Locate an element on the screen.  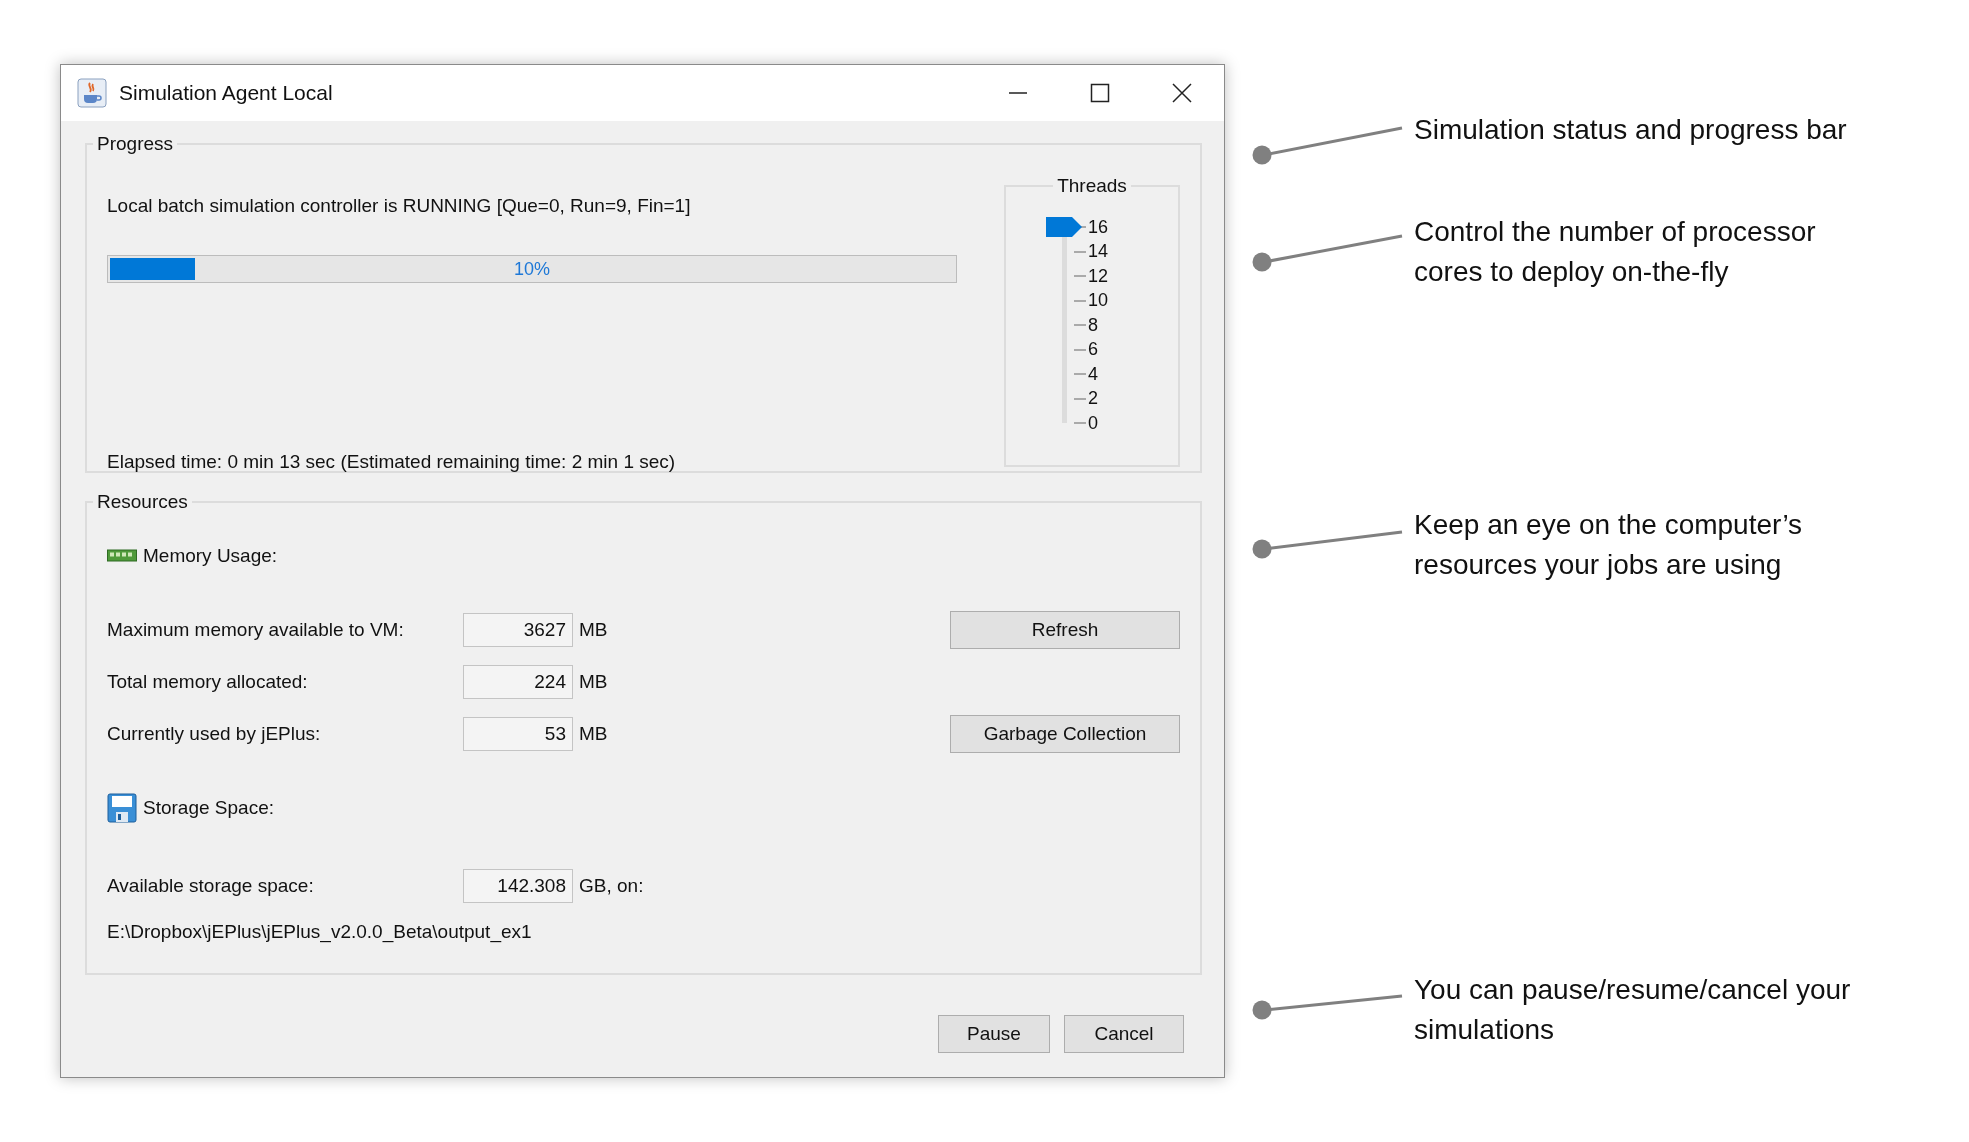
annotation-text: You can pause/resume/cancel your simulations is located at coordinates (1633, 1010).